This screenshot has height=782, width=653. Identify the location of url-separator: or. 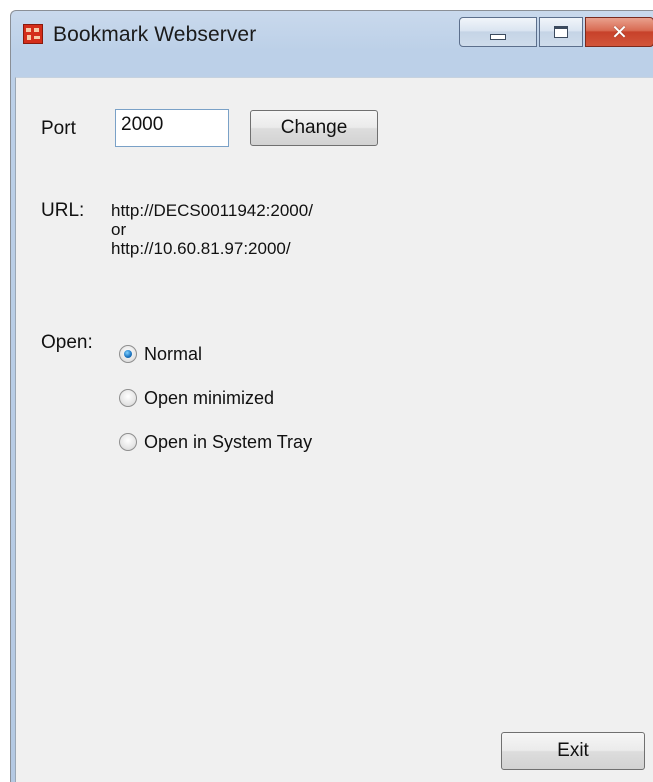
(119, 229).